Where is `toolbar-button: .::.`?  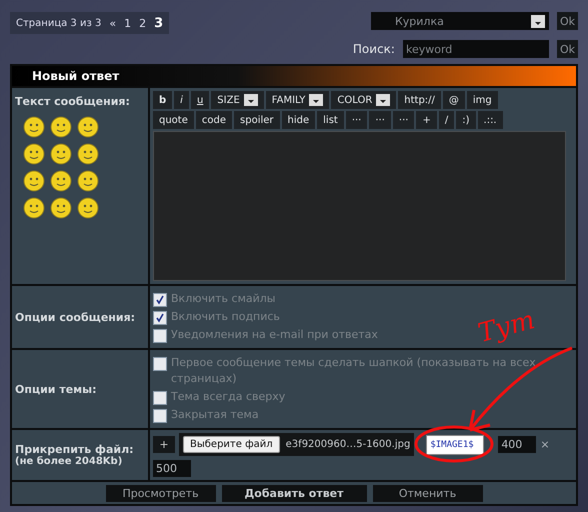
toolbar-button: .::. is located at coordinates (490, 120).